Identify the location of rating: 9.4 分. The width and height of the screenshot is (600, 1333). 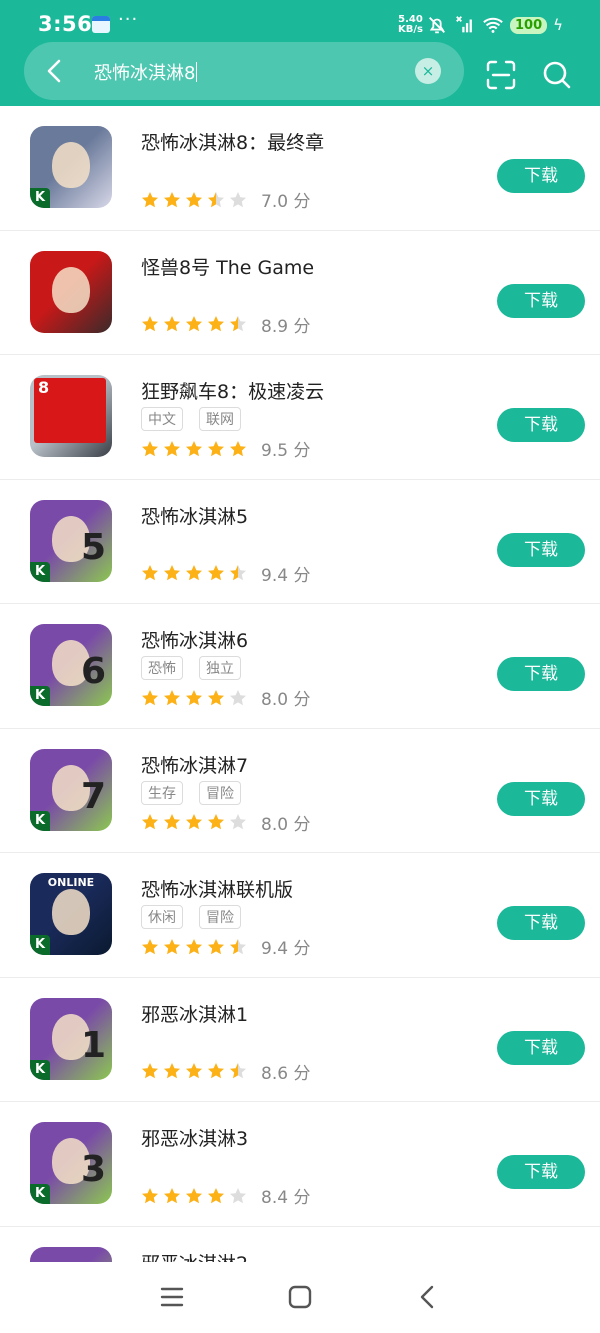
(225, 573).